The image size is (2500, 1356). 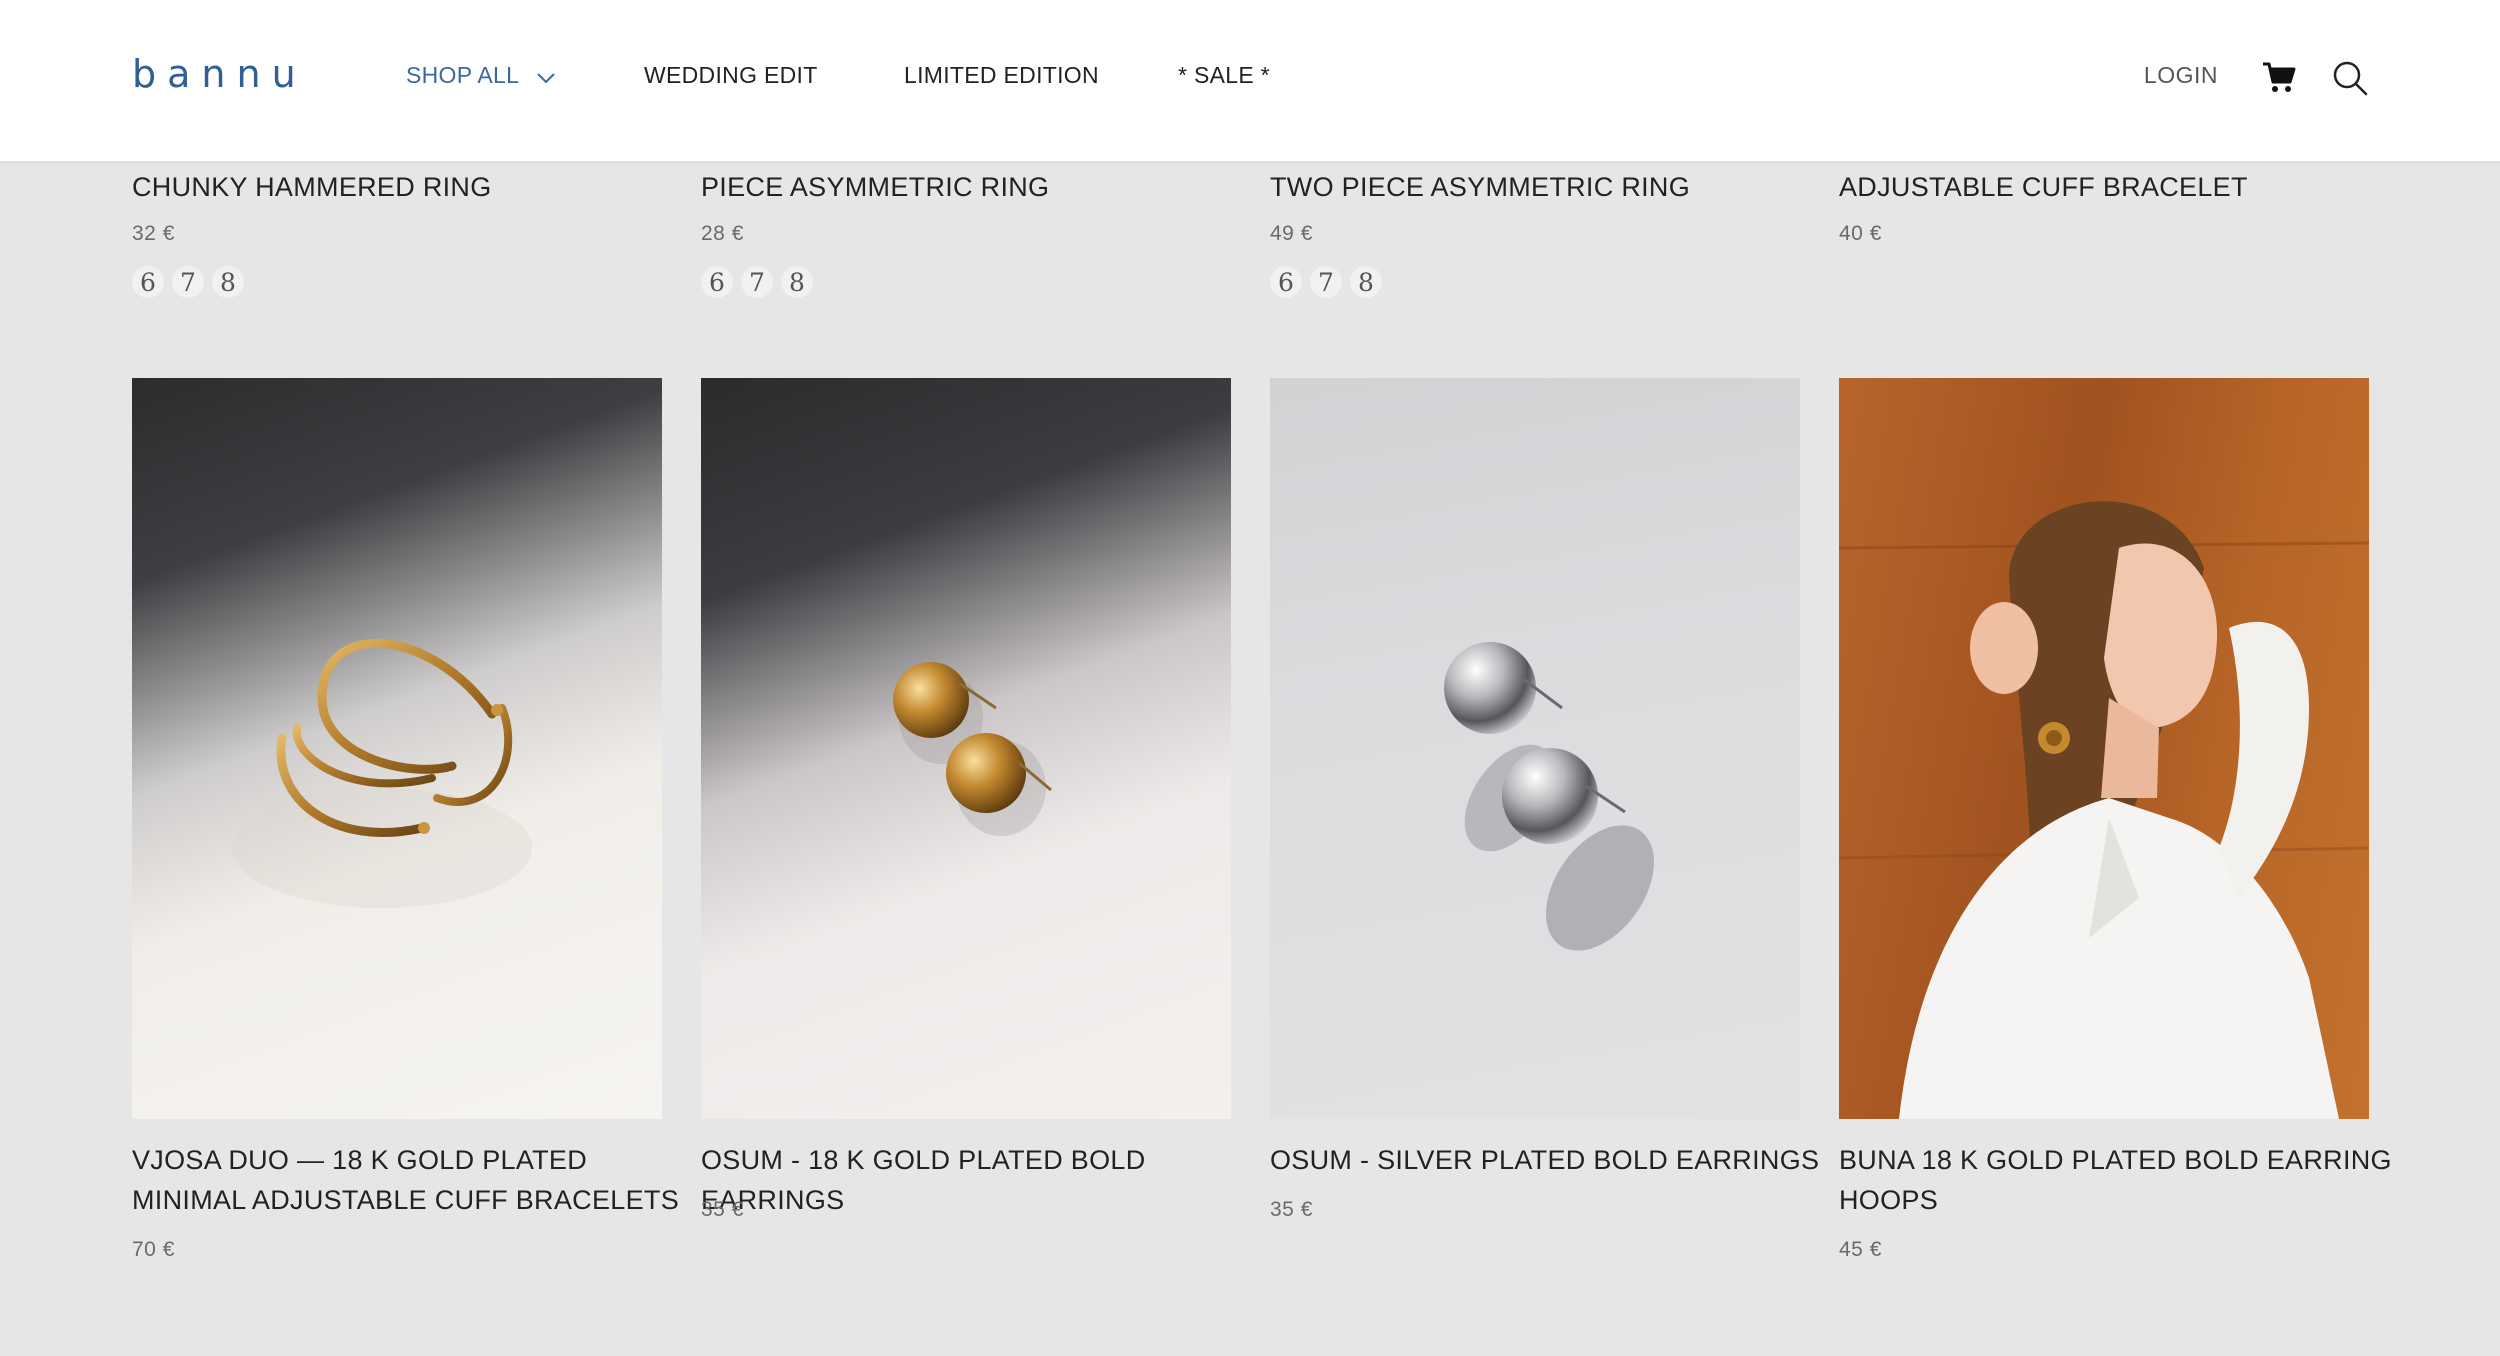 What do you see at coordinates (1001, 75) in the screenshot?
I see `nav-limited-edition: LIMITED EDITION` at bounding box center [1001, 75].